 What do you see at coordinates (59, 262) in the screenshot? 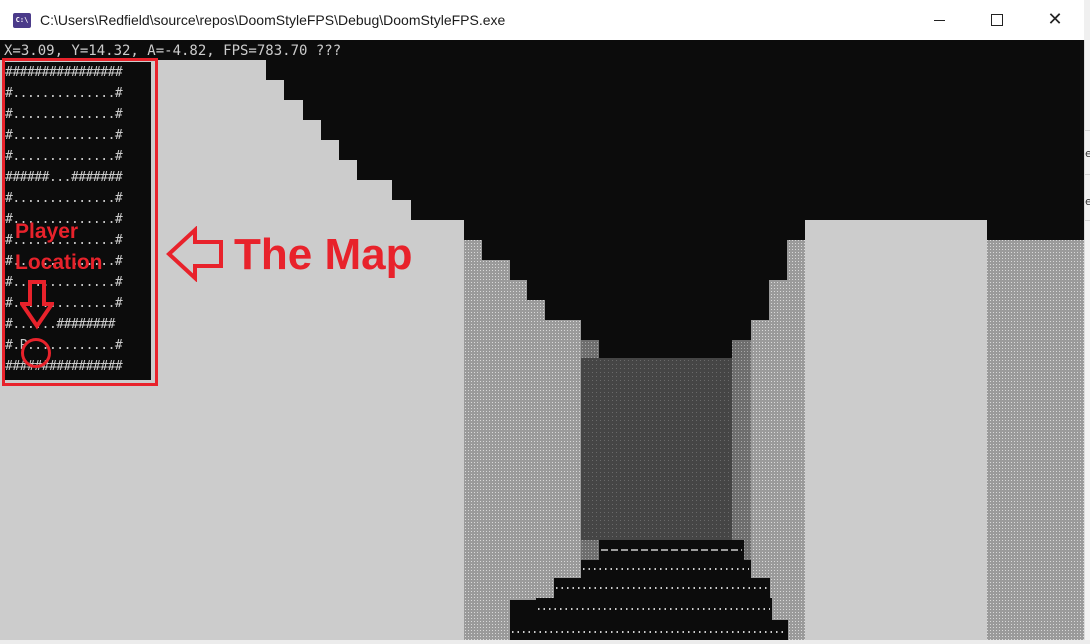
I see `player-label-line: Location` at bounding box center [59, 262].